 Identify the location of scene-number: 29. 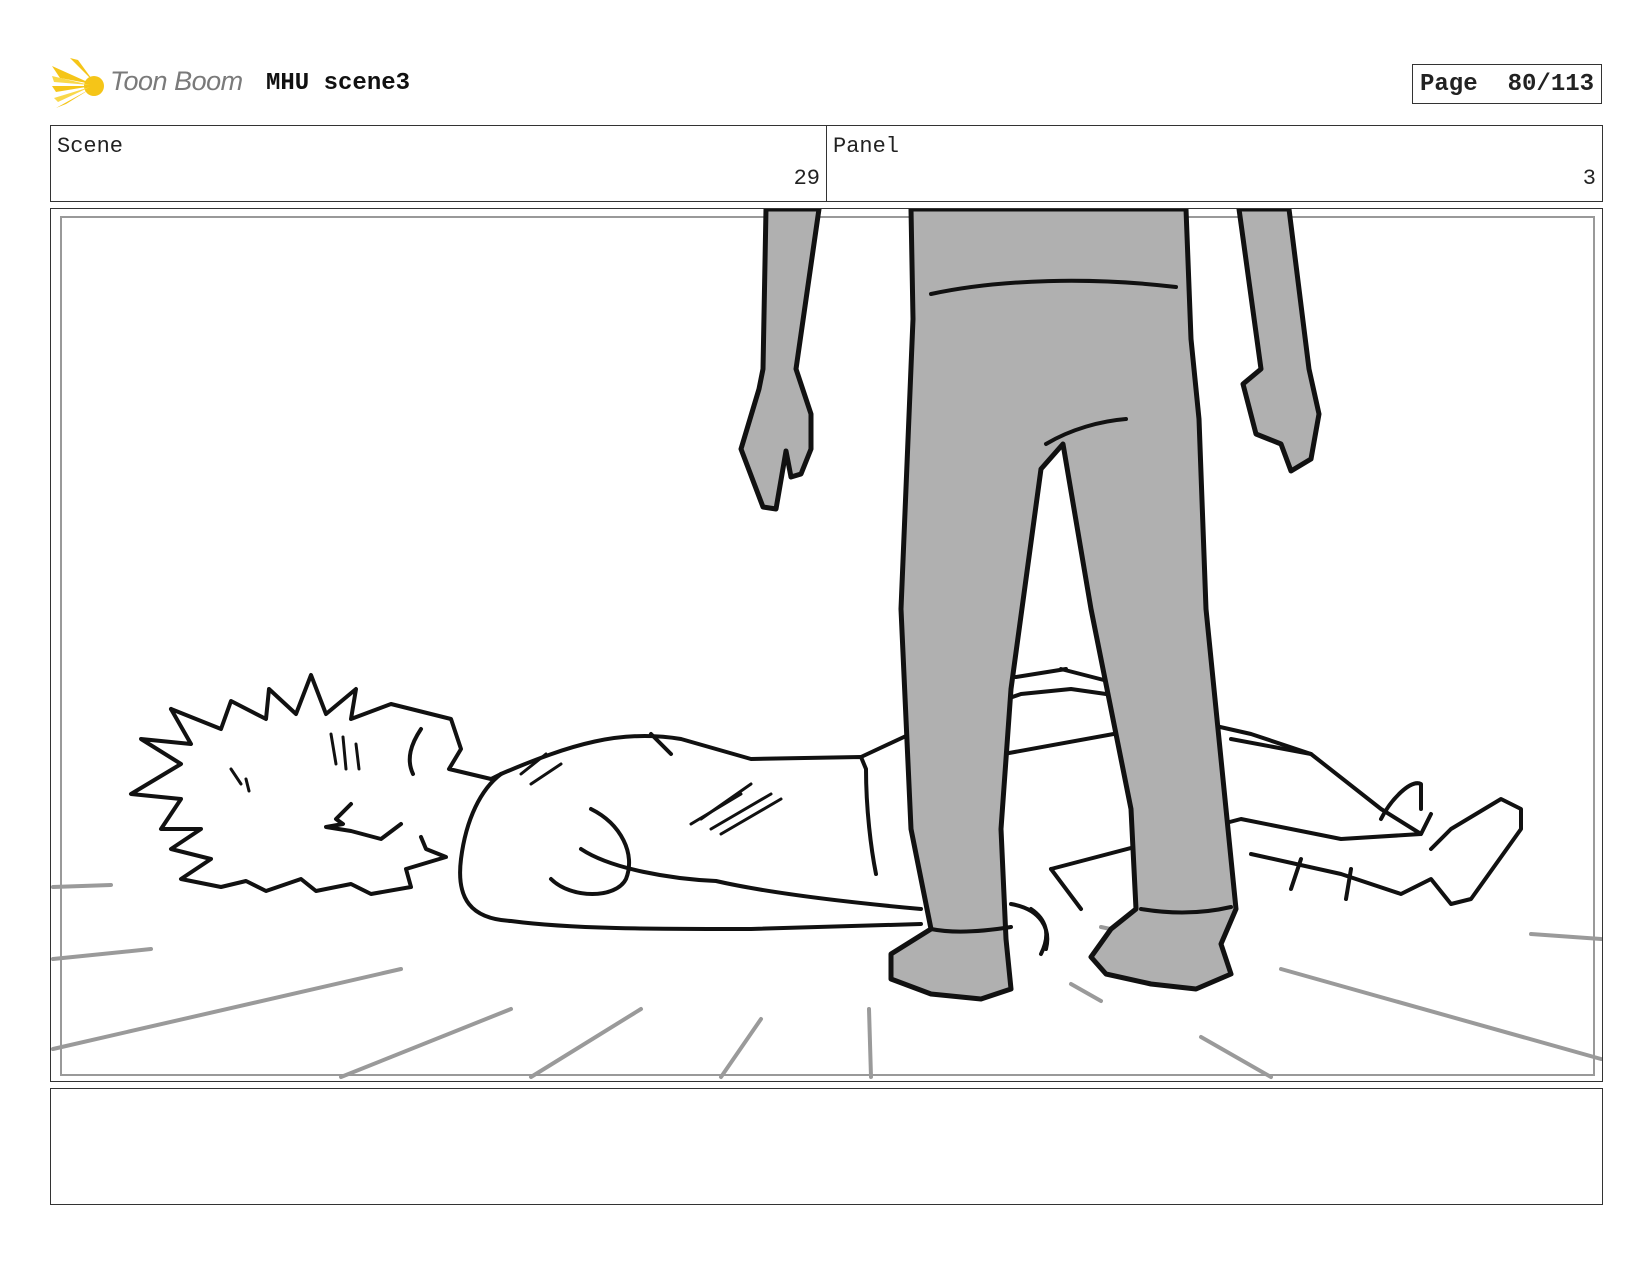
(806, 178).